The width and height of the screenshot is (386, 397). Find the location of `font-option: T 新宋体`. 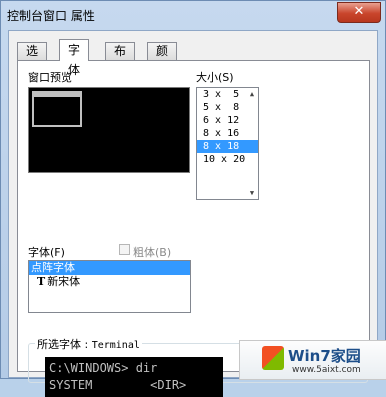

font-option: T 新宋体 is located at coordinates (109, 282).